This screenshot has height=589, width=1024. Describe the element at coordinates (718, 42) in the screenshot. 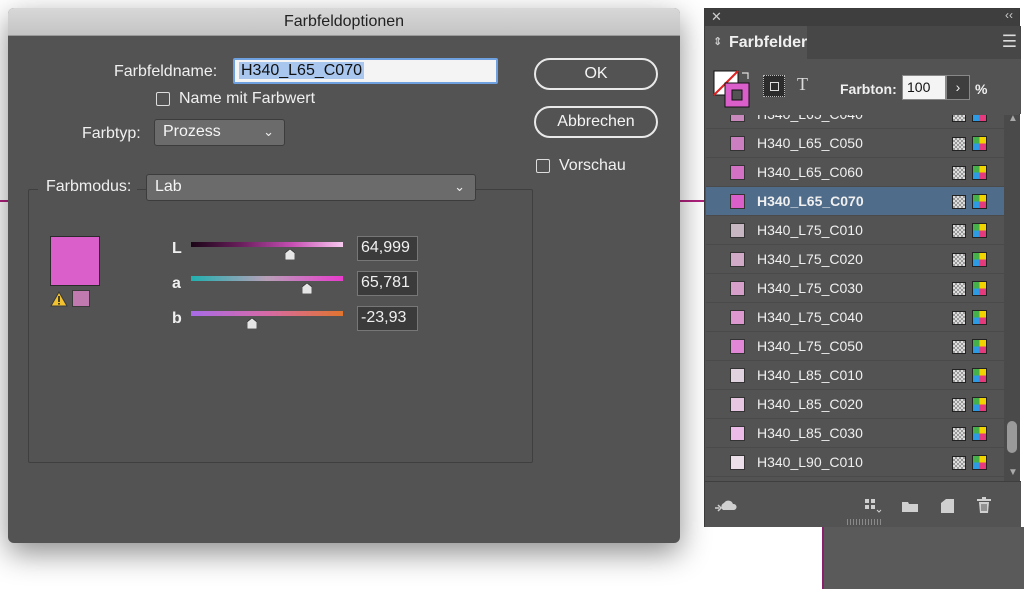

I see `expand-collapse-icon: ⇕` at that location.